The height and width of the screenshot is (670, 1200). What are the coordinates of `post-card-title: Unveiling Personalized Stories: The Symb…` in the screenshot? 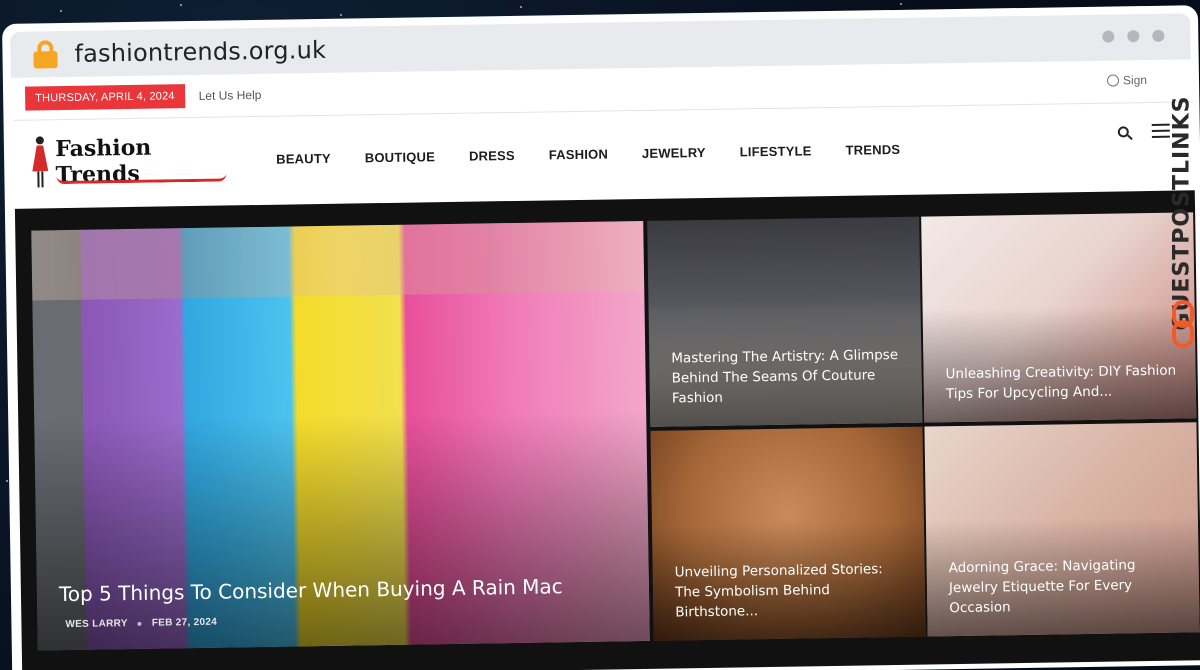 It's located at (791, 591).